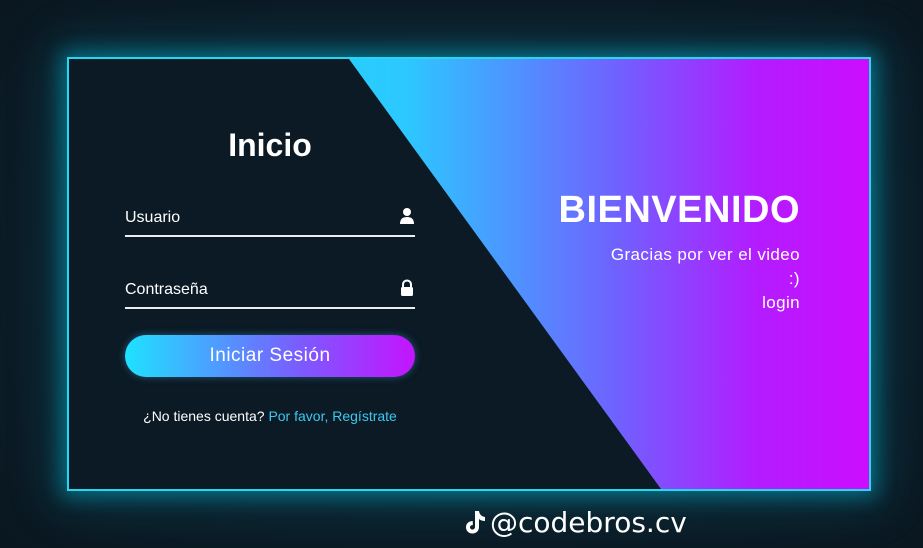 The image size is (923, 548). I want to click on welcome-line-1: Gracias por ver el video, so click(705, 254).